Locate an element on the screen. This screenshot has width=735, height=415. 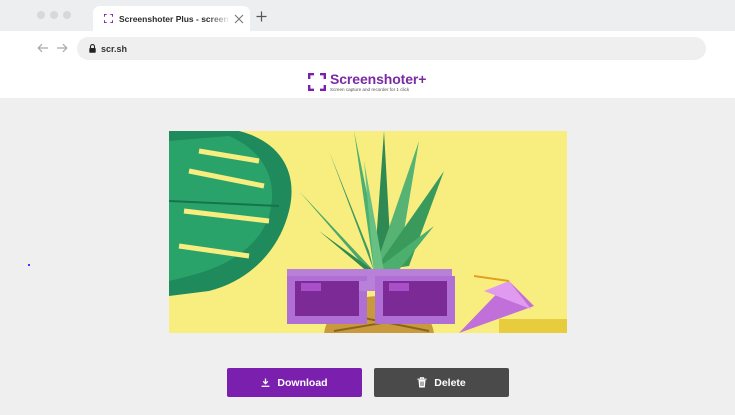
browser-tab-active: Screenshoter Plus - screen capture is located at coordinates (171, 18).